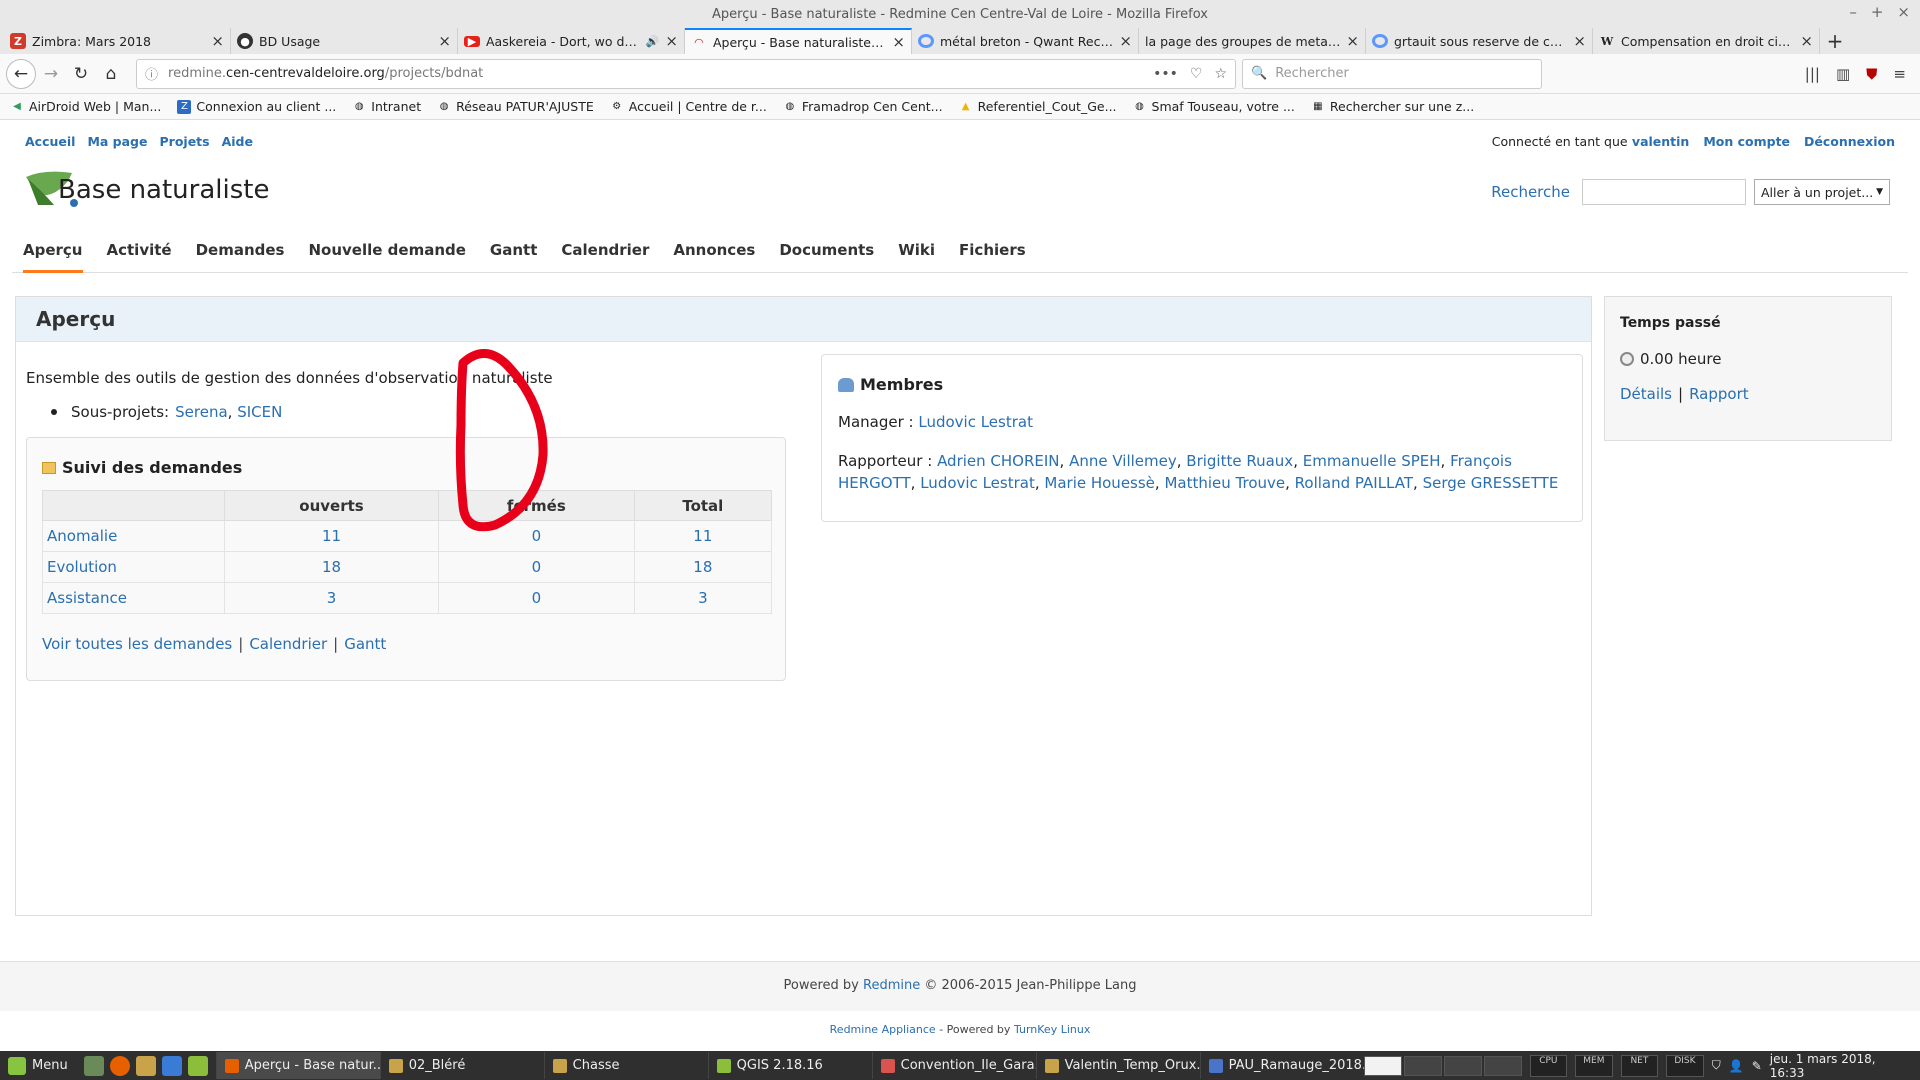 The height and width of the screenshot is (1080, 1920). I want to click on sidebar-icon: ▥, so click(1843, 74).